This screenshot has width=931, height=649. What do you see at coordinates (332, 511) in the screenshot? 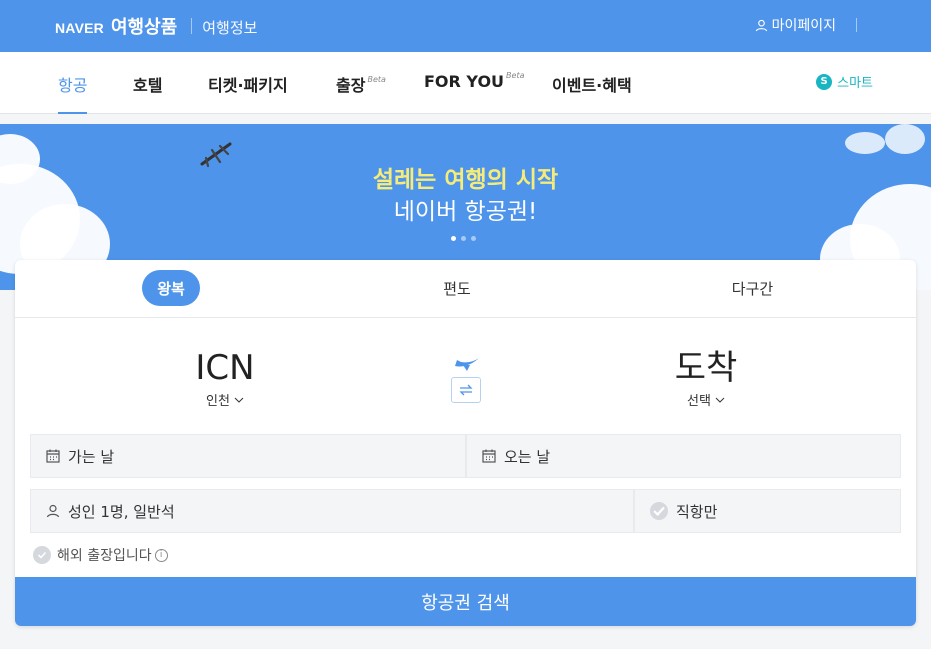
I see `passenger-class-field: 성인 1명, 일반석` at bounding box center [332, 511].